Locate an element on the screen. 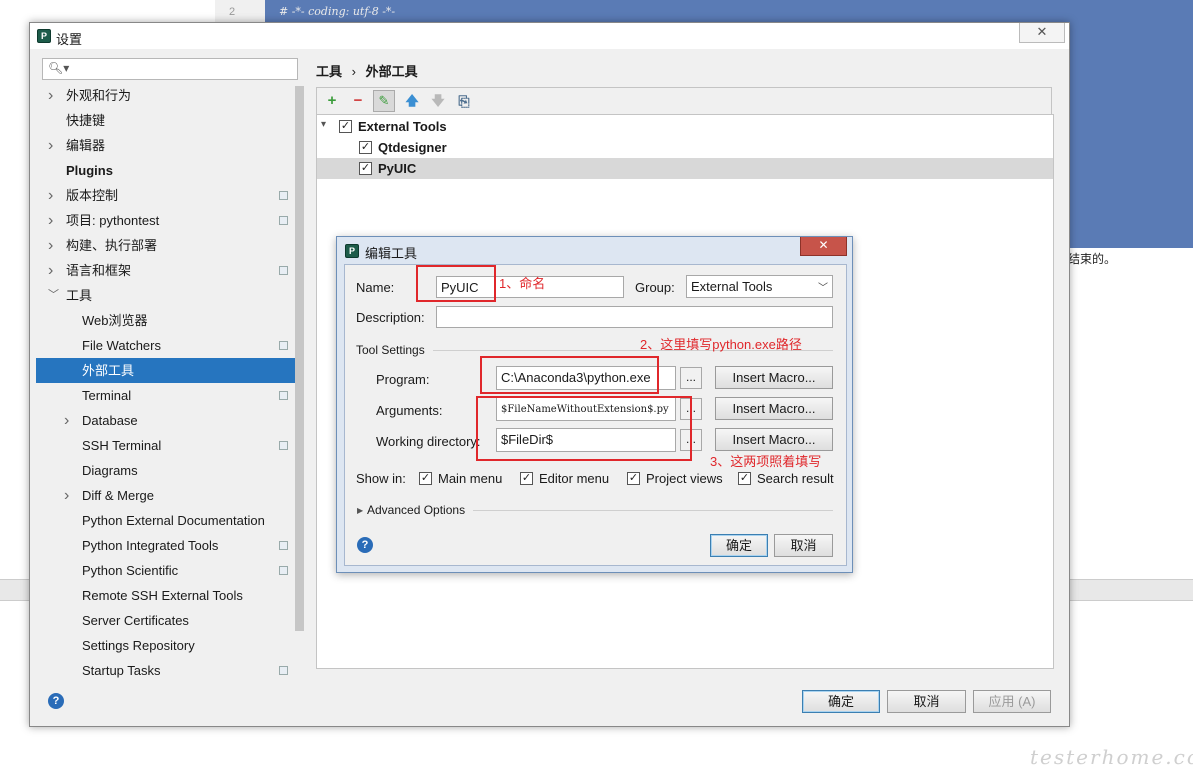 Image resolution: width=1193 pixels, height=783 pixels. dialog-ok-button: 确定 is located at coordinates (739, 545).